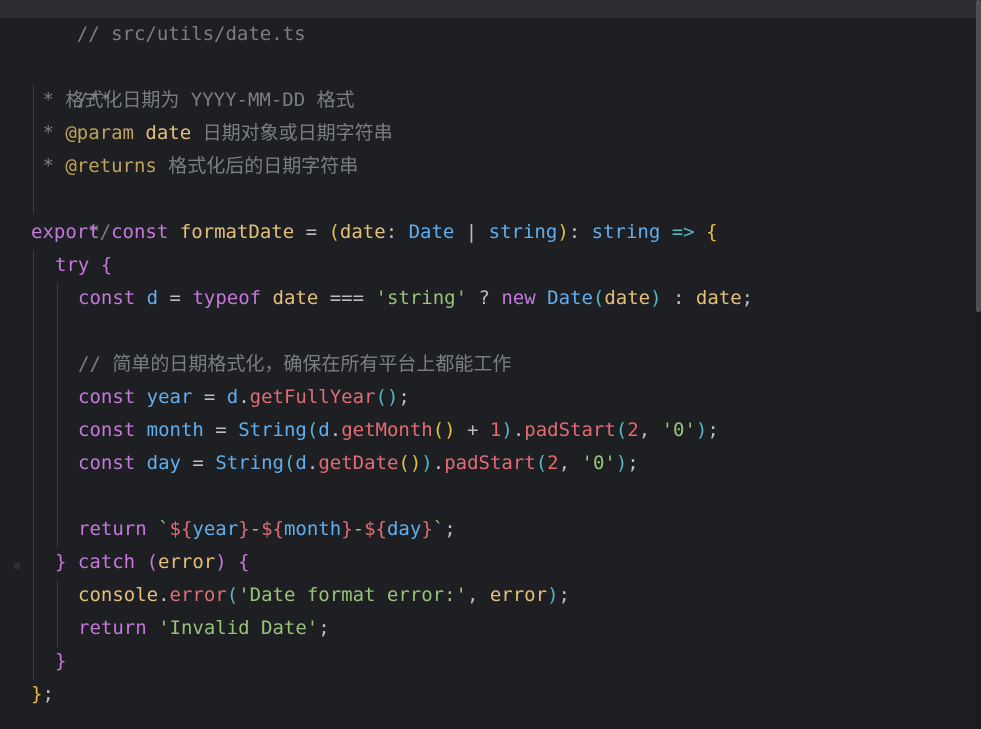 The image size is (981, 729). Describe the element at coordinates (37, 694) in the screenshot. I see `brace: }` at that location.